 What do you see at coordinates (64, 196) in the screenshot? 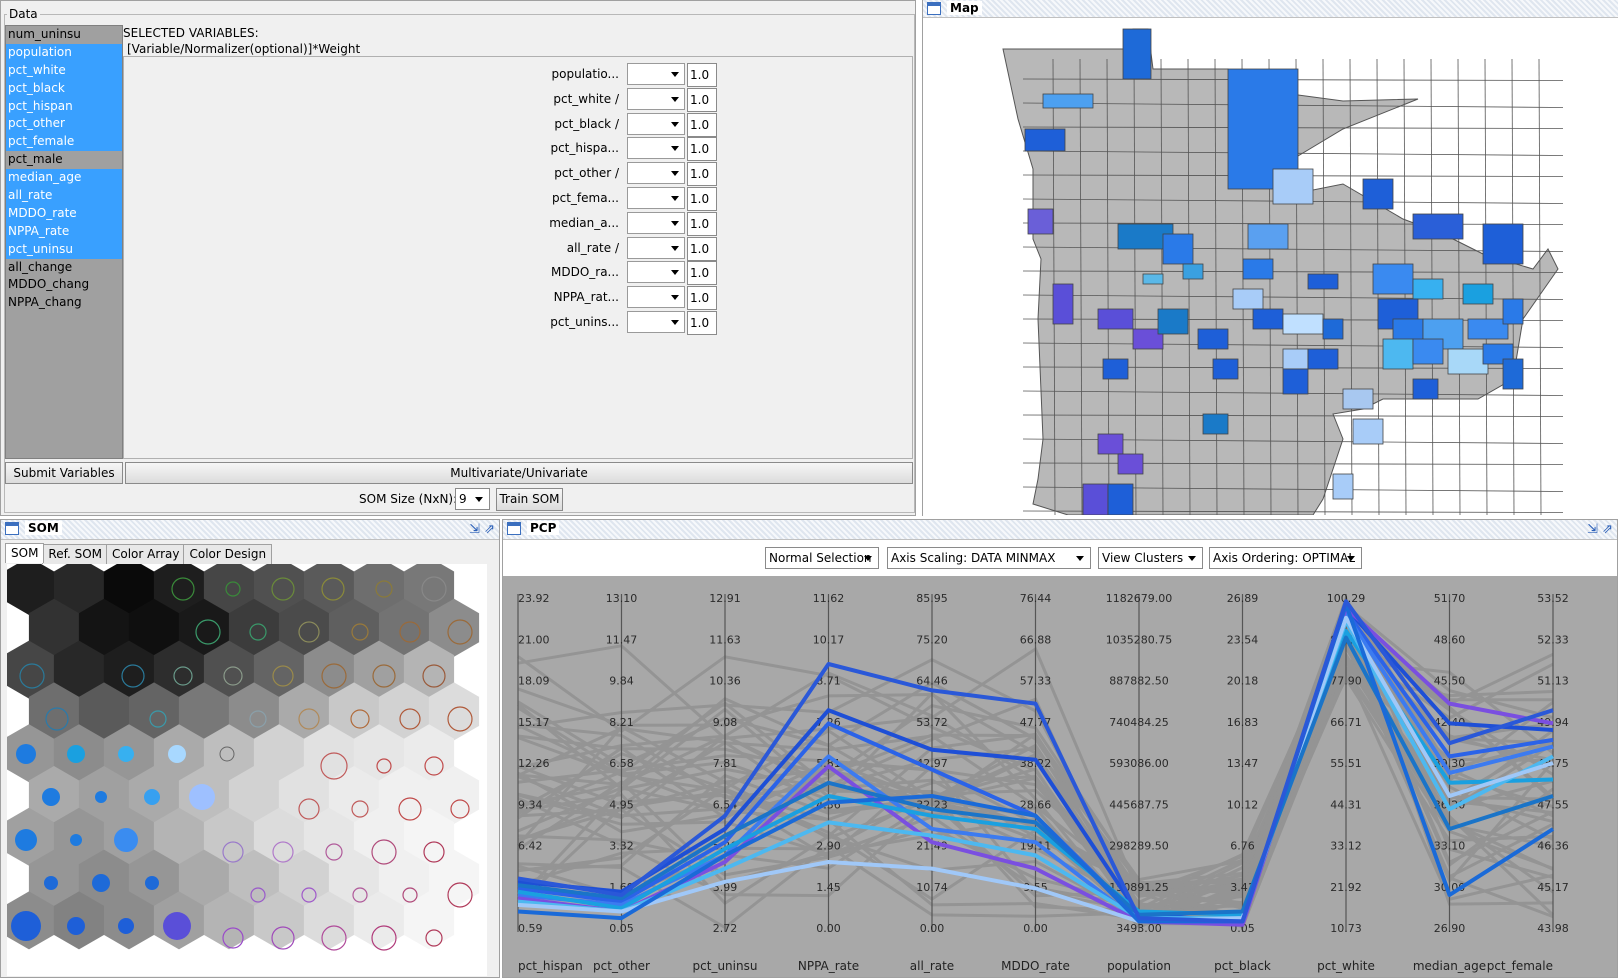
I see `variable-list-item: all_rate` at bounding box center [64, 196].